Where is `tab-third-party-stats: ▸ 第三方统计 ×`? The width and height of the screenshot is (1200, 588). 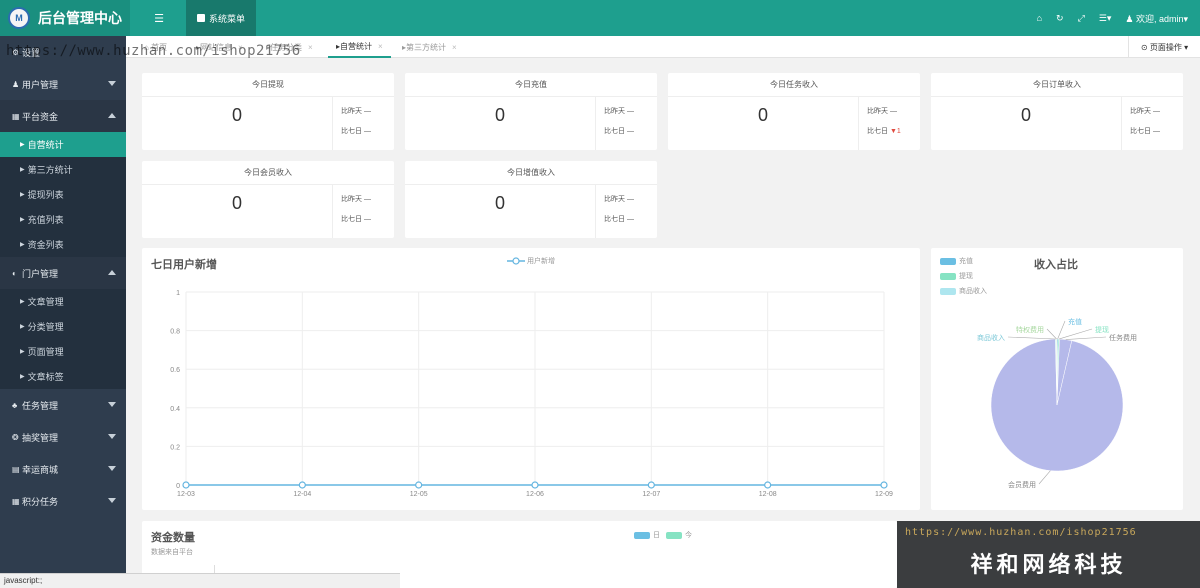 tab-third-party-stats: ▸ 第三方统计 × is located at coordinates (429, 47).